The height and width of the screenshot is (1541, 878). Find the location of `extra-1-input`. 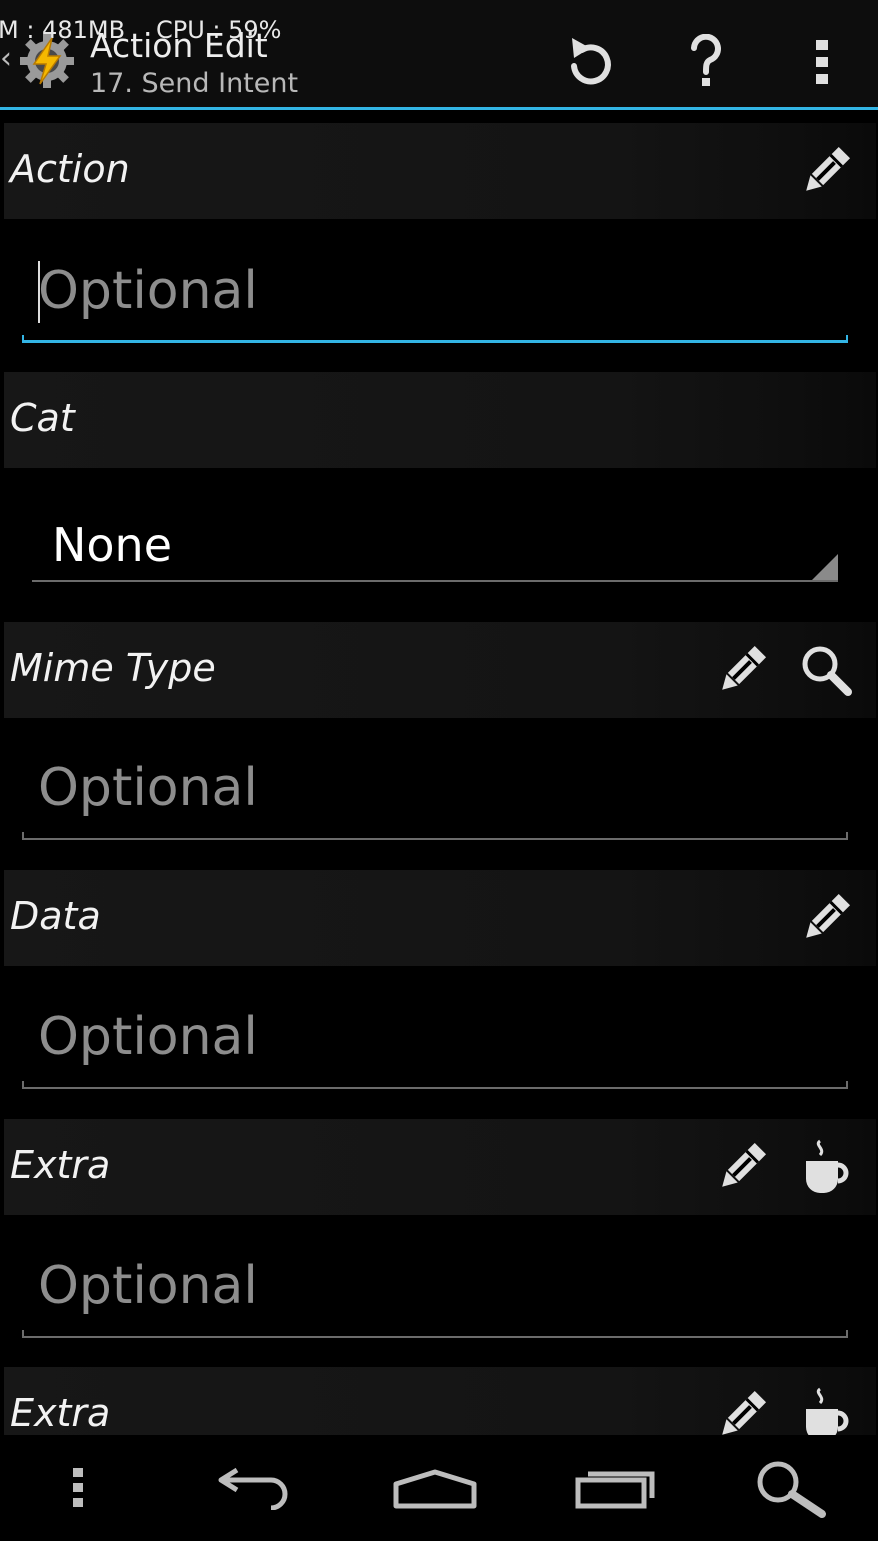

extra-1-input is located at coordinates (435, 1290).